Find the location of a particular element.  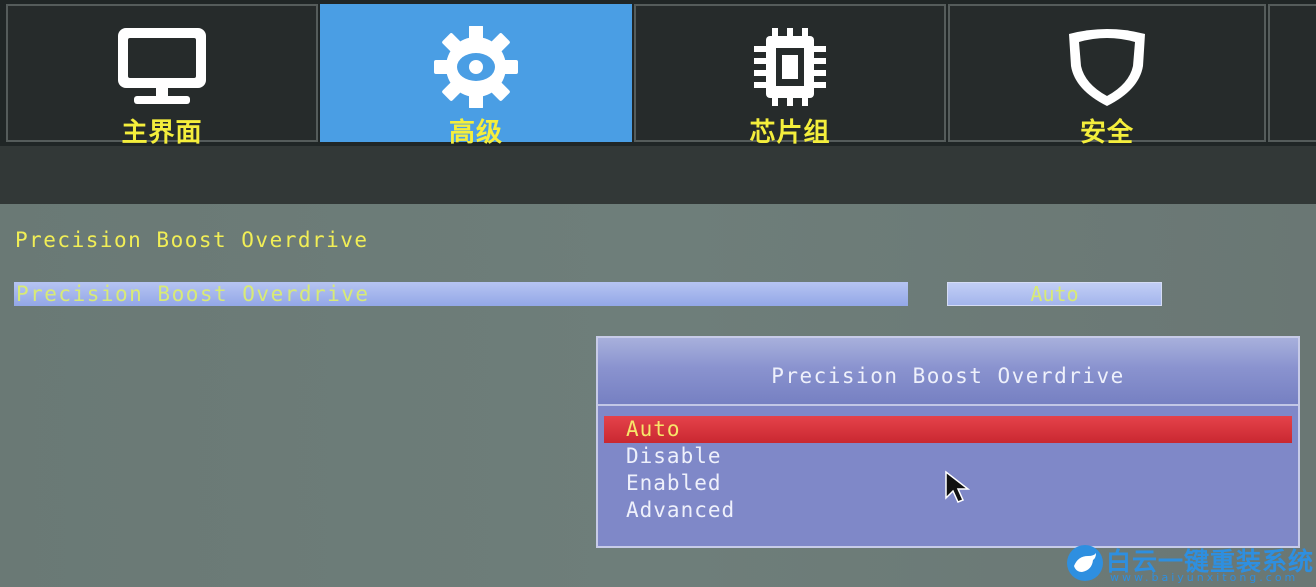

watermark-url: www.baiyunxitong.com is located at coordinates (1204, 577).